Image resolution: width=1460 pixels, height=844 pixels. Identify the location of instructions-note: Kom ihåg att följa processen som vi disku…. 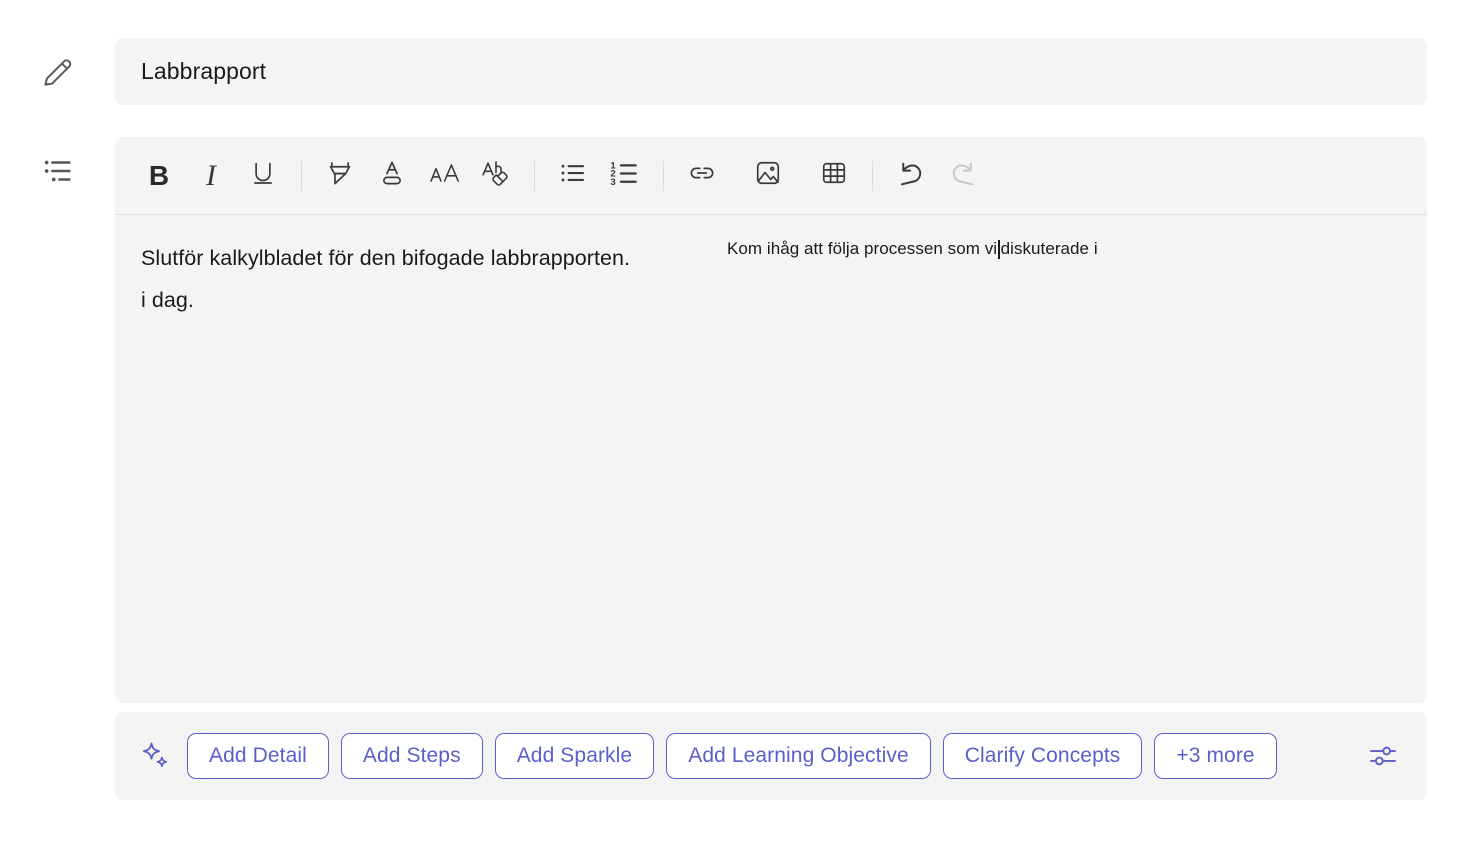
(912, 249).